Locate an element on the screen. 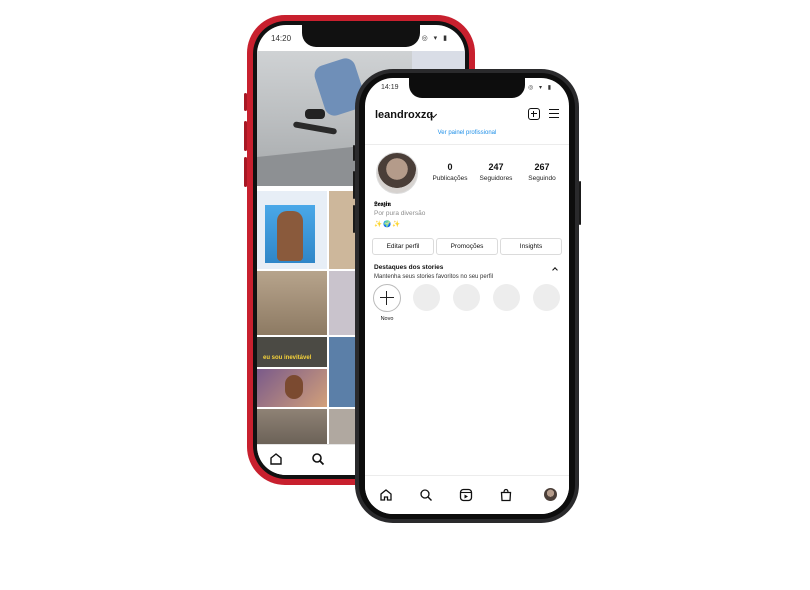 This screenshot has width=810, height=590. status-icons: ◎ ▾ ▮ is located at coordinates (540, 88).